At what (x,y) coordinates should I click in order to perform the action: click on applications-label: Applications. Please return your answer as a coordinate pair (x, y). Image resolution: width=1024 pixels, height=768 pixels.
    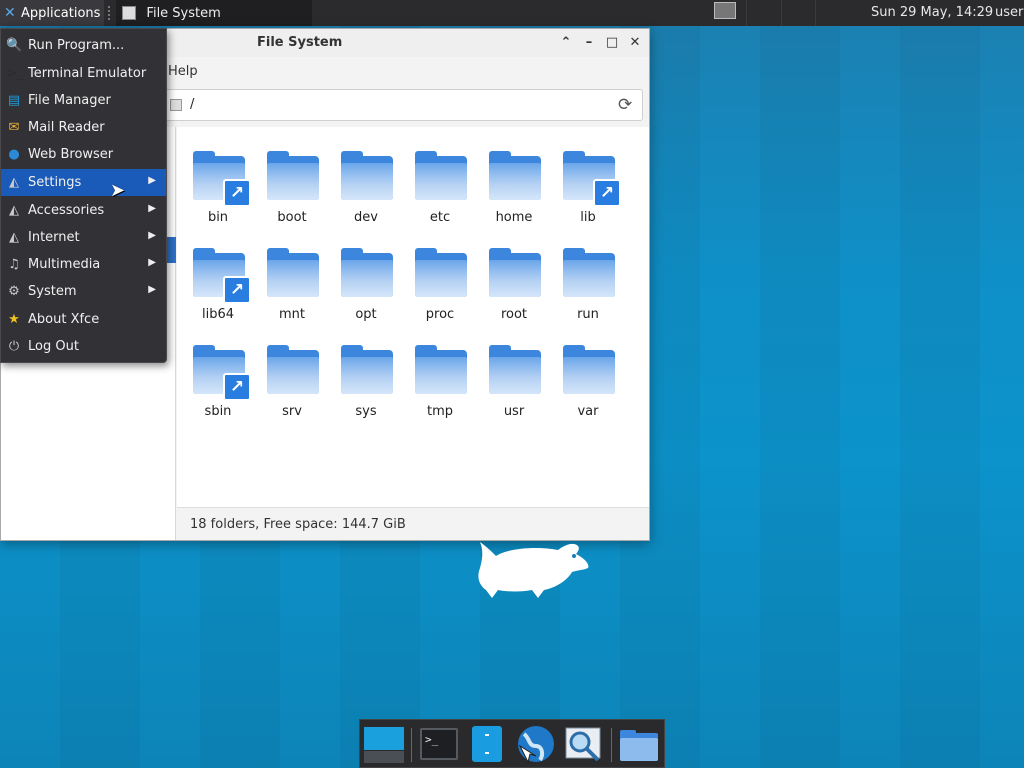
    Looking at the image, I should click on (61, 13).